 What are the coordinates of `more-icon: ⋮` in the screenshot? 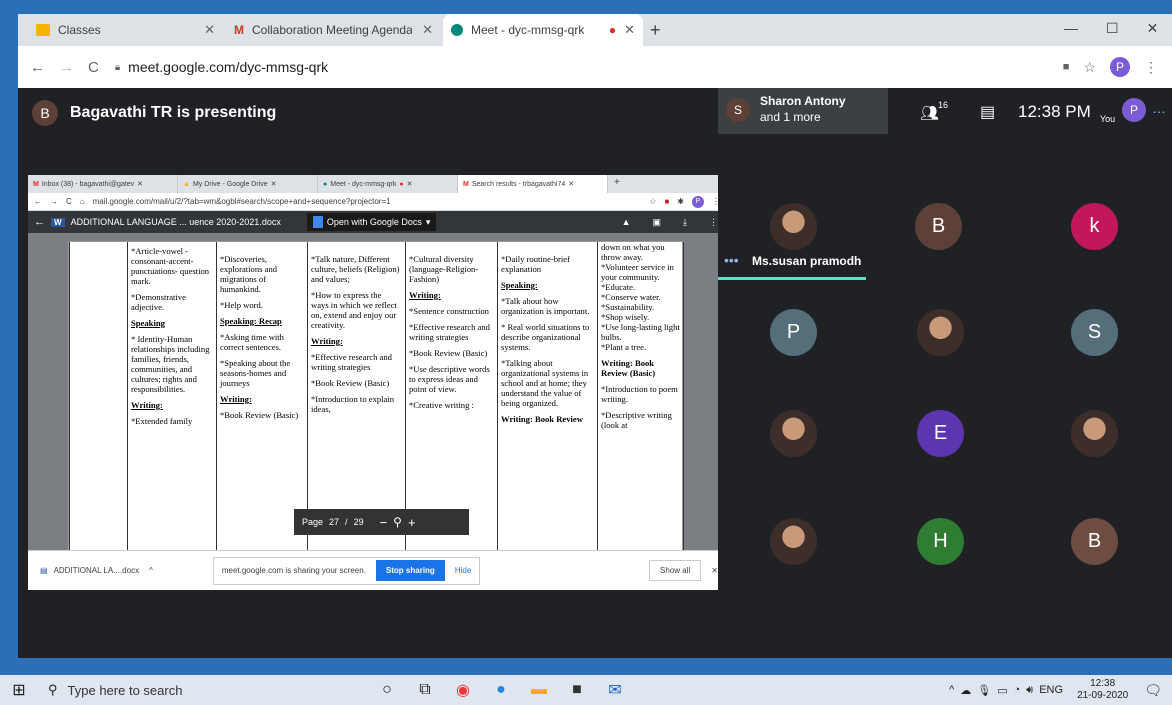 It's located at (713, 222).